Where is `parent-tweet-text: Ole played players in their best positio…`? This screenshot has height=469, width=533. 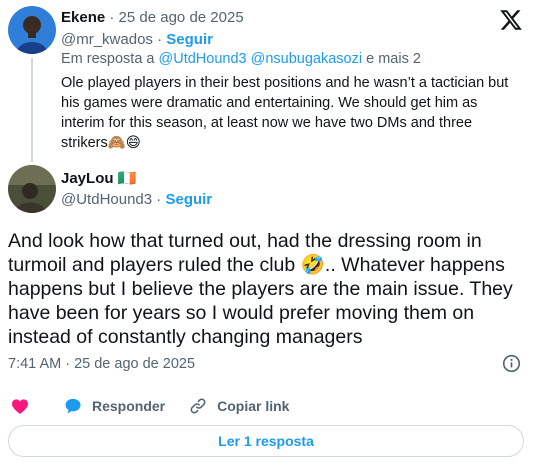 parent-tweet-text: Ole played players in their best positio… is located at coordinates (285, 113).